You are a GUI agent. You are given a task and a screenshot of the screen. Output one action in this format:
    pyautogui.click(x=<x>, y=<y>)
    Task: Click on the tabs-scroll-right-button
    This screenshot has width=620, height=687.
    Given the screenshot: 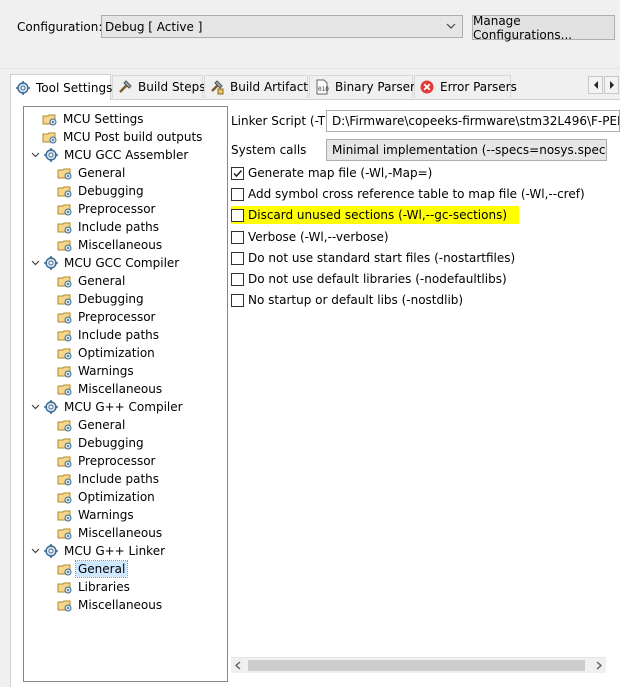 What is the action you would take?
    pyautogui.click(x=611, y=85)
    